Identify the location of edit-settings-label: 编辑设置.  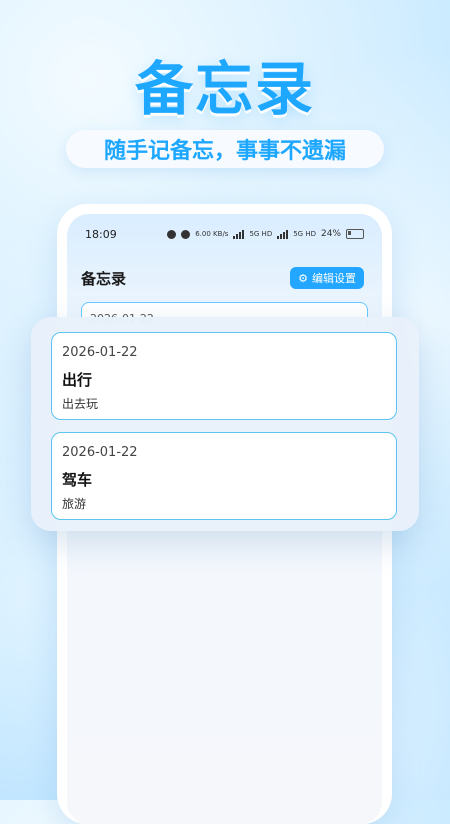
(334, 278).